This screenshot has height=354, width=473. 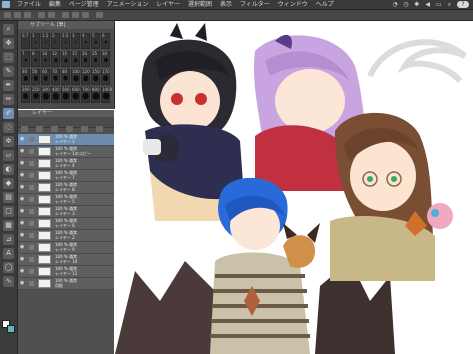 What do you see at coordinates (99, 15) in the screenshot?
I see `snap-icon` at bounding box center [99, 15].